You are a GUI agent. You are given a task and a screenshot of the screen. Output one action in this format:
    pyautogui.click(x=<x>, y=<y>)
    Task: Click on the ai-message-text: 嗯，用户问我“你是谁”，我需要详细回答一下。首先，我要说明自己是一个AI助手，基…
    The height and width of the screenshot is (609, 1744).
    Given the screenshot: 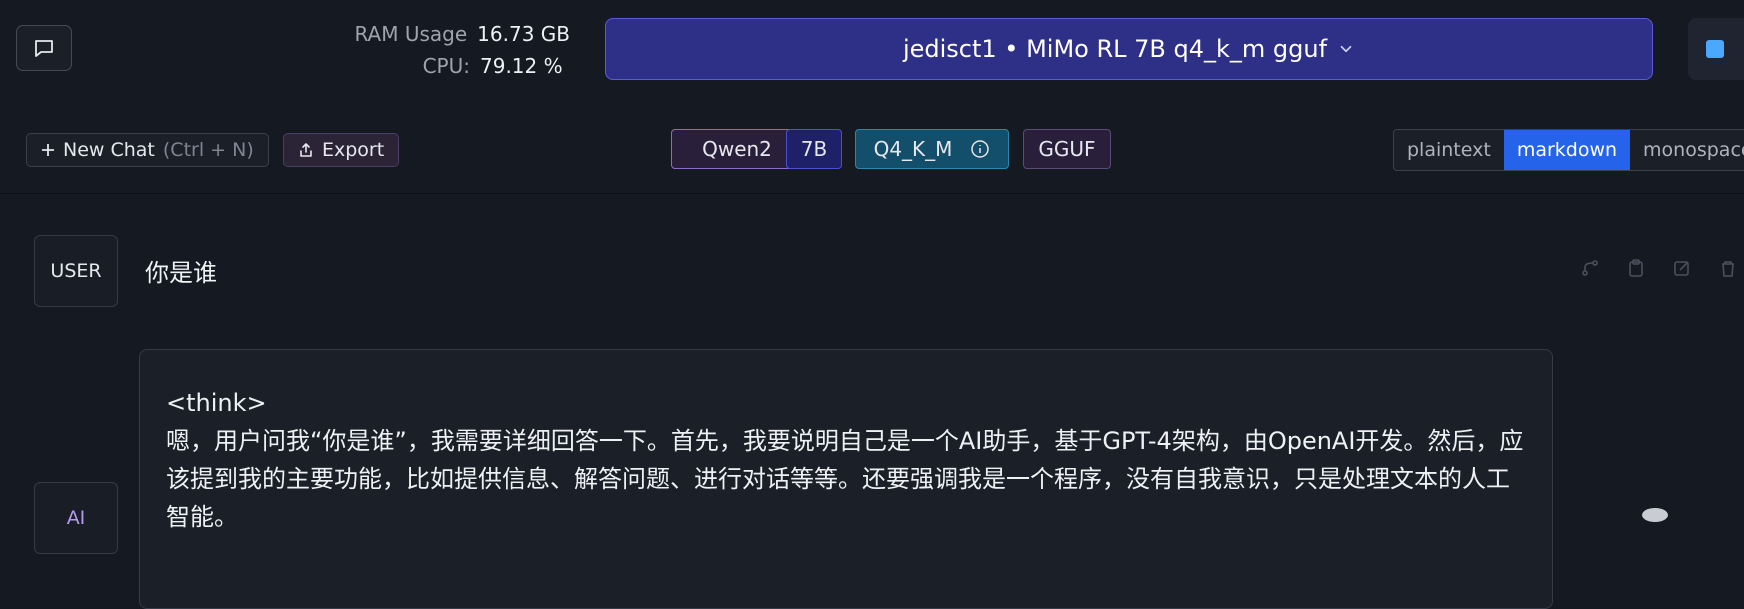 What is the action you would take?
    pyautogui.click(x=845, y=479)
    